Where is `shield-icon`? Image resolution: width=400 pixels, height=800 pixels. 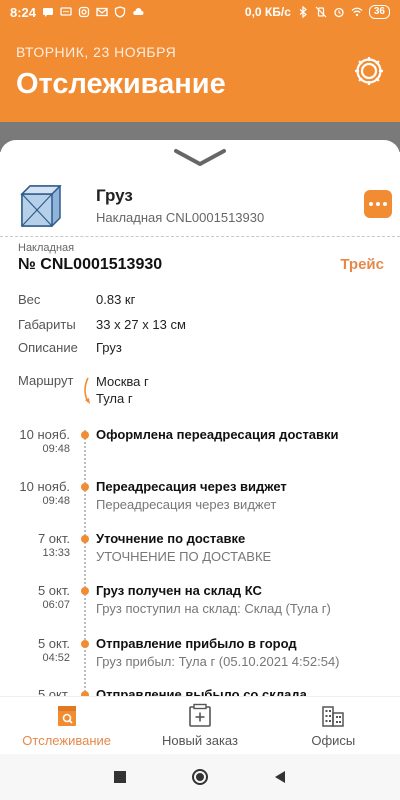
shield-icon is located at coordinates (120, 12).